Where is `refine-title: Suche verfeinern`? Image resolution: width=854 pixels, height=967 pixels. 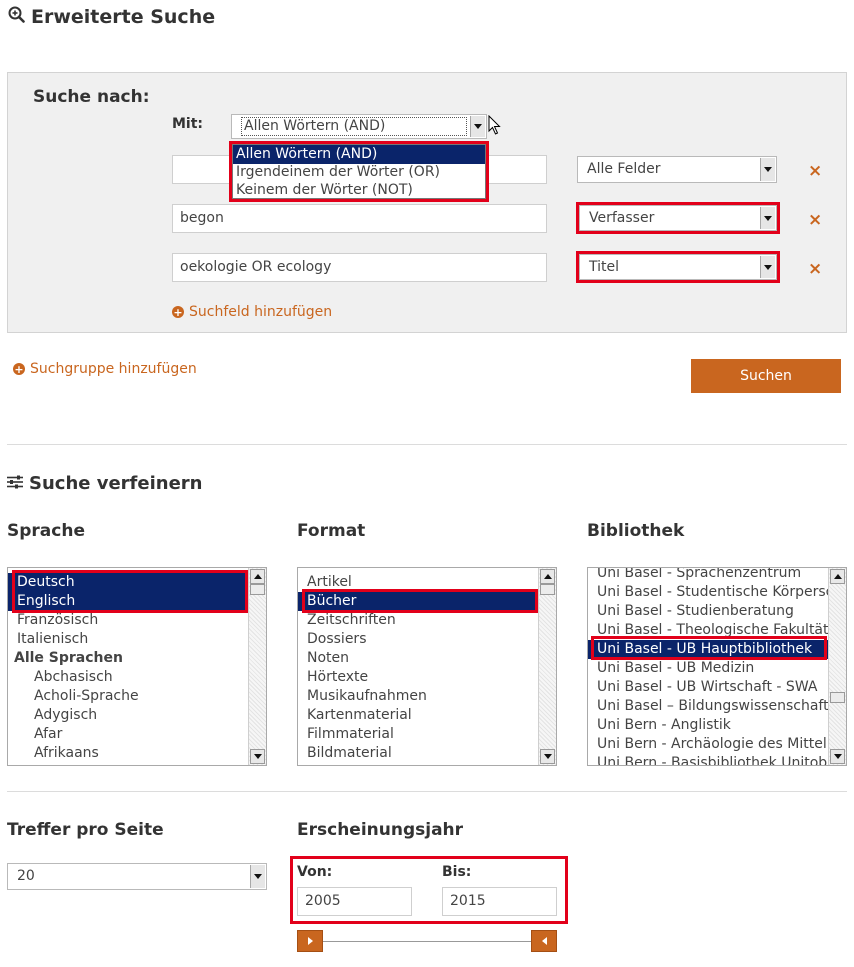 refine-title: Suche verfeinern is located at coordinates (104, 483).